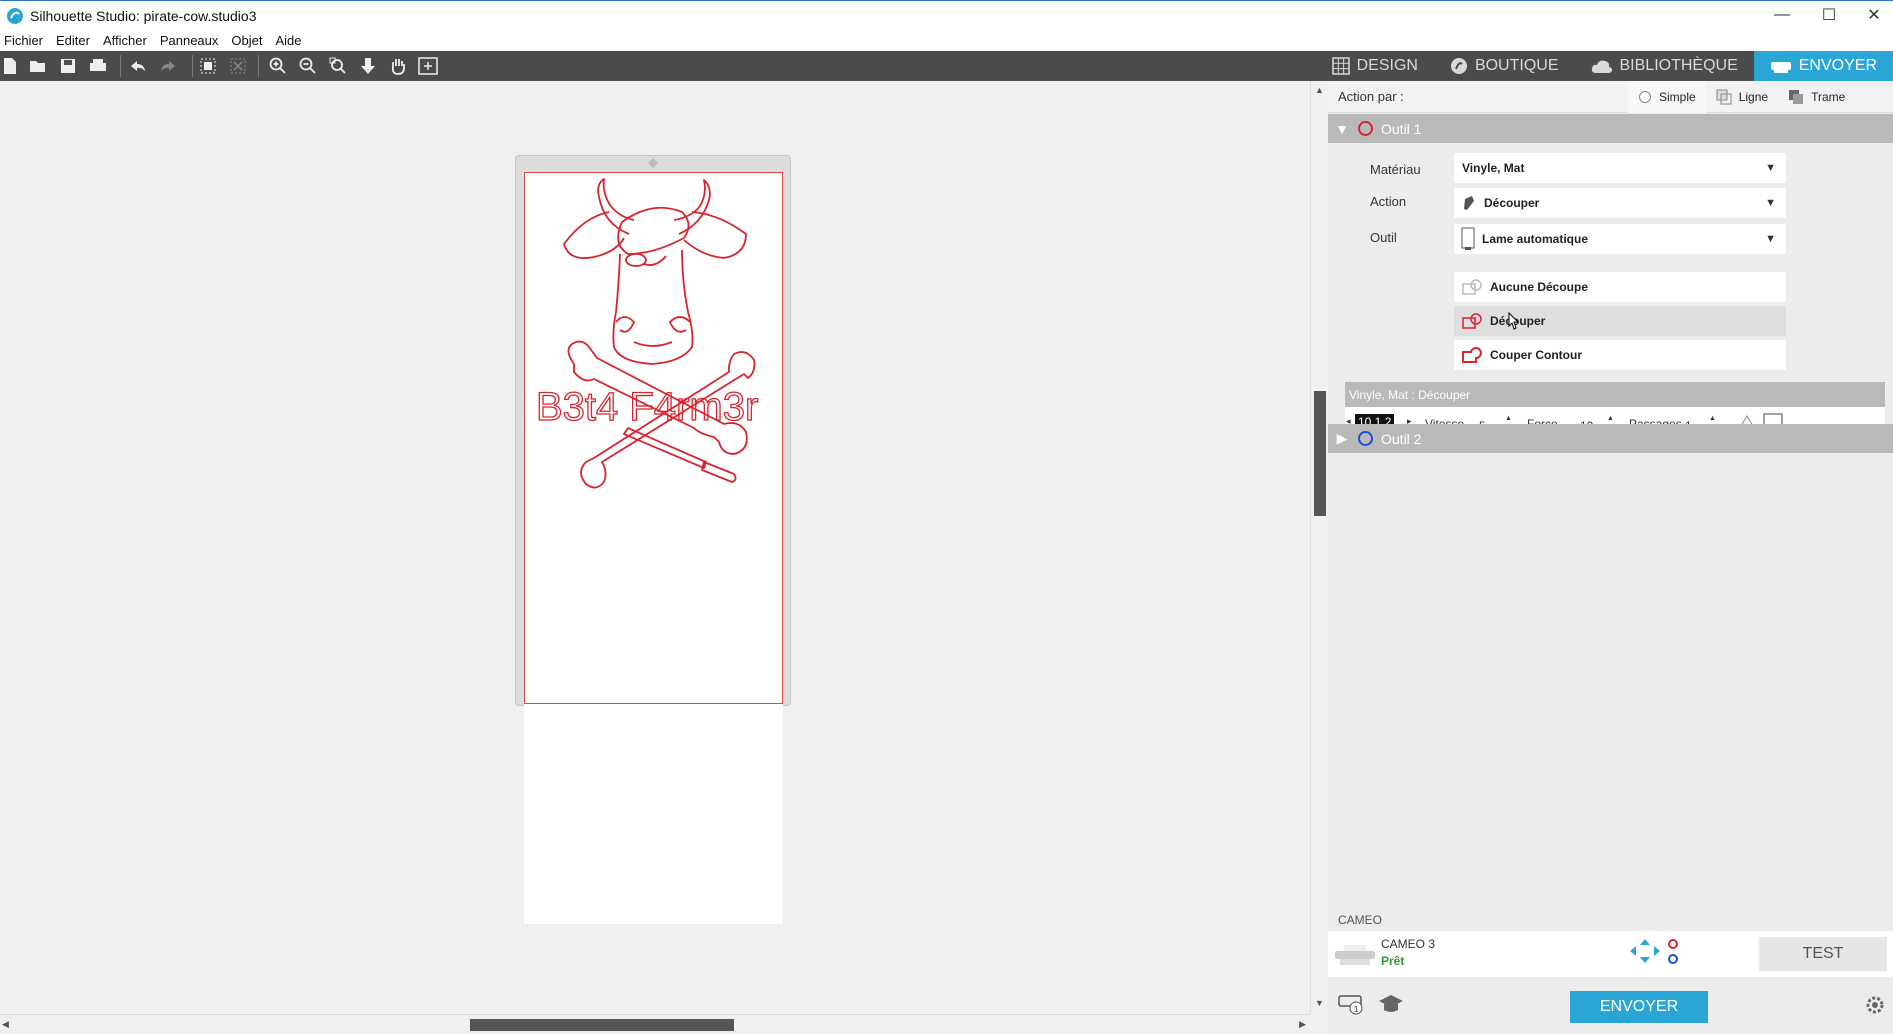  Describe the element at coordinates (1302, 1024) in the screenshot. I see `scroll-right-icon: ▶` at that location.